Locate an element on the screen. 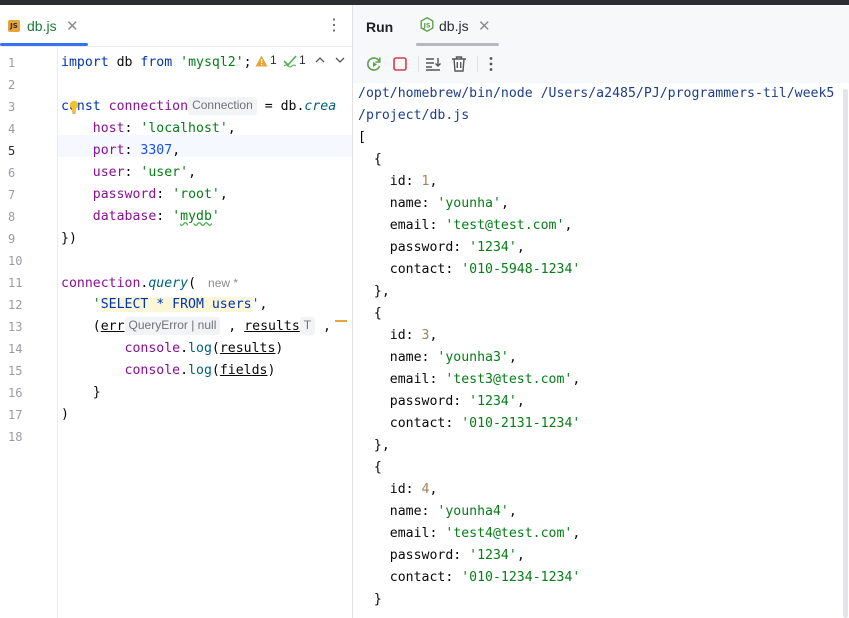  console-line: id: 4, is located at coordinates (398, 490).